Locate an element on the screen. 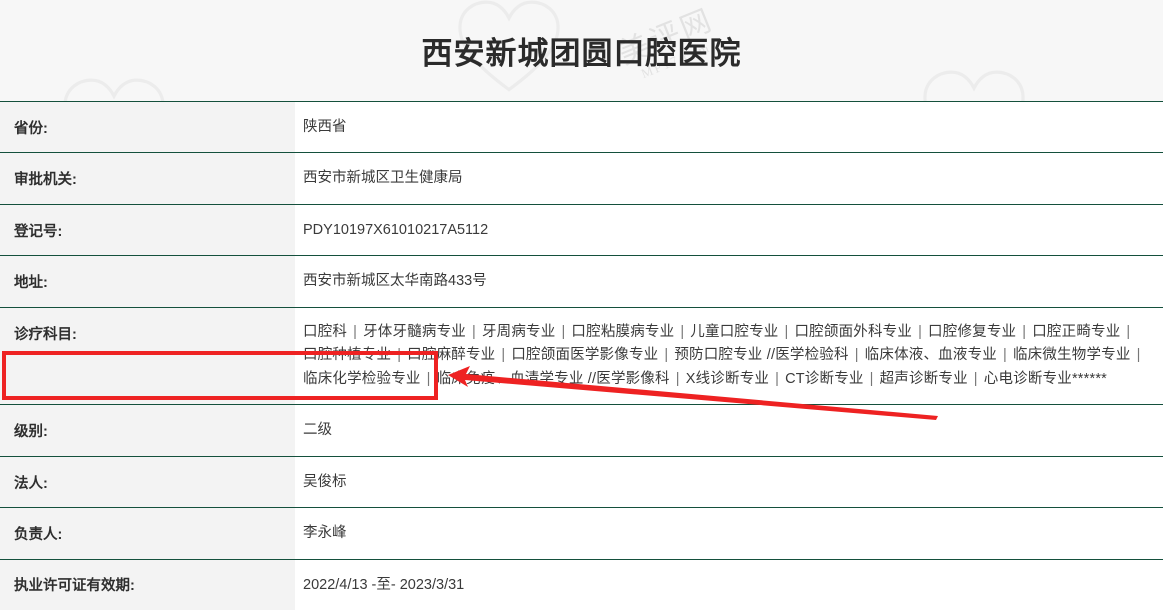 The height and width of the screenshot is (610, 1163). subject-item: 临床免疫、血清学专业 //医学影像科 is located at coordinates (553, 379).